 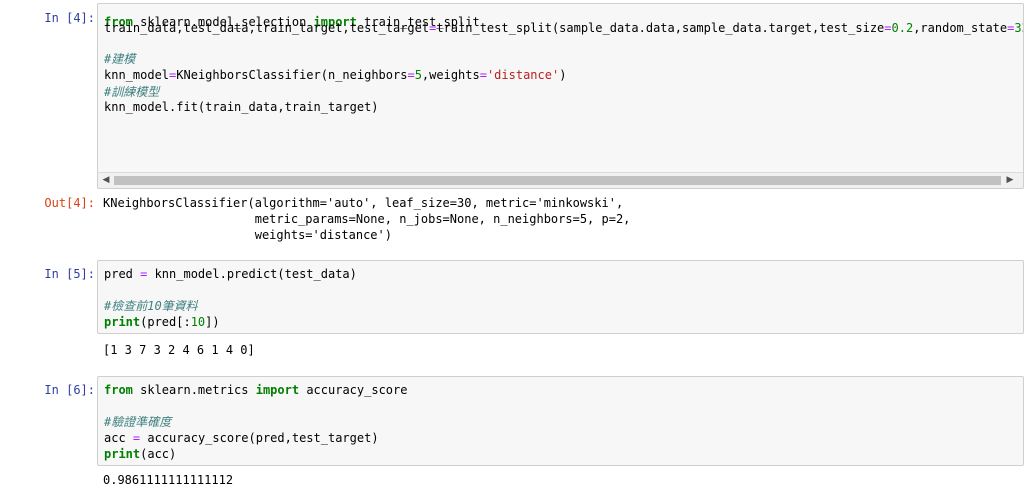 I want to click on horizontal-scrollbar: ◀ ▶, so click(x=560, y=180).